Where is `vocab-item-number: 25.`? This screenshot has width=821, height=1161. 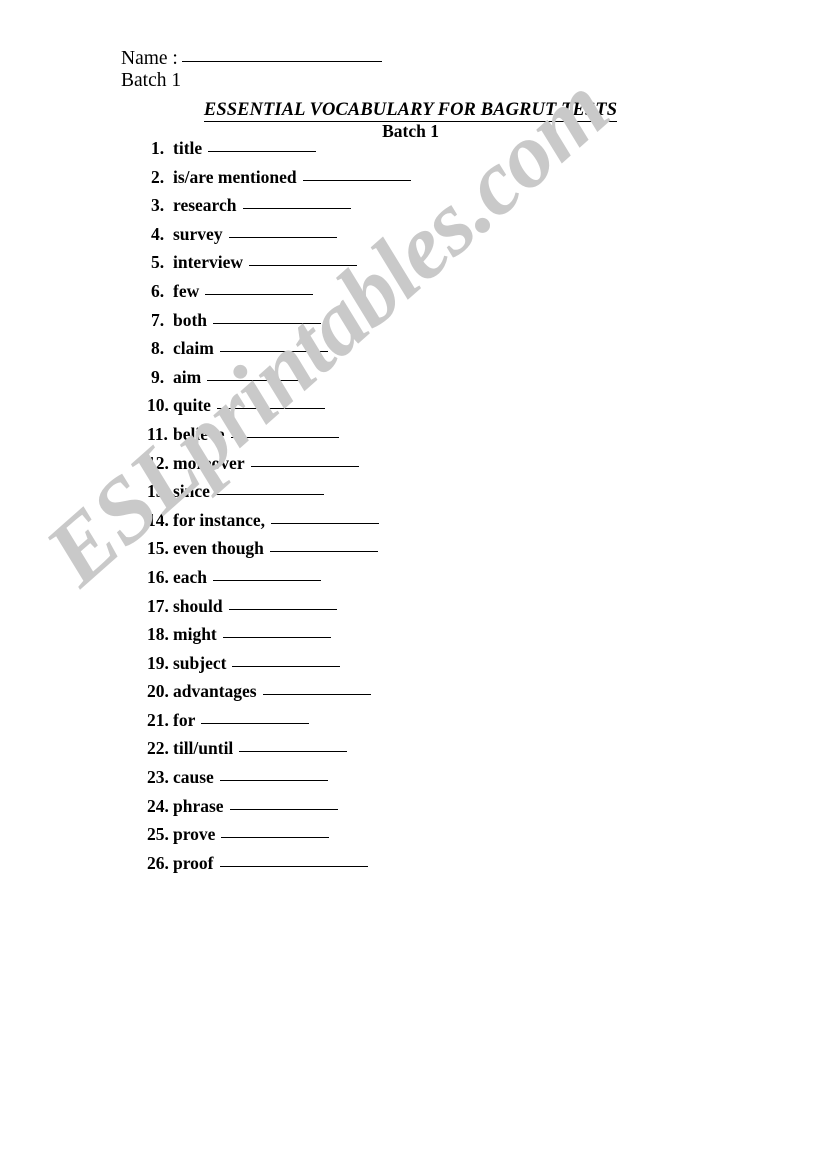 vocab-item-number: 25. is located at coordinates (158, 834).